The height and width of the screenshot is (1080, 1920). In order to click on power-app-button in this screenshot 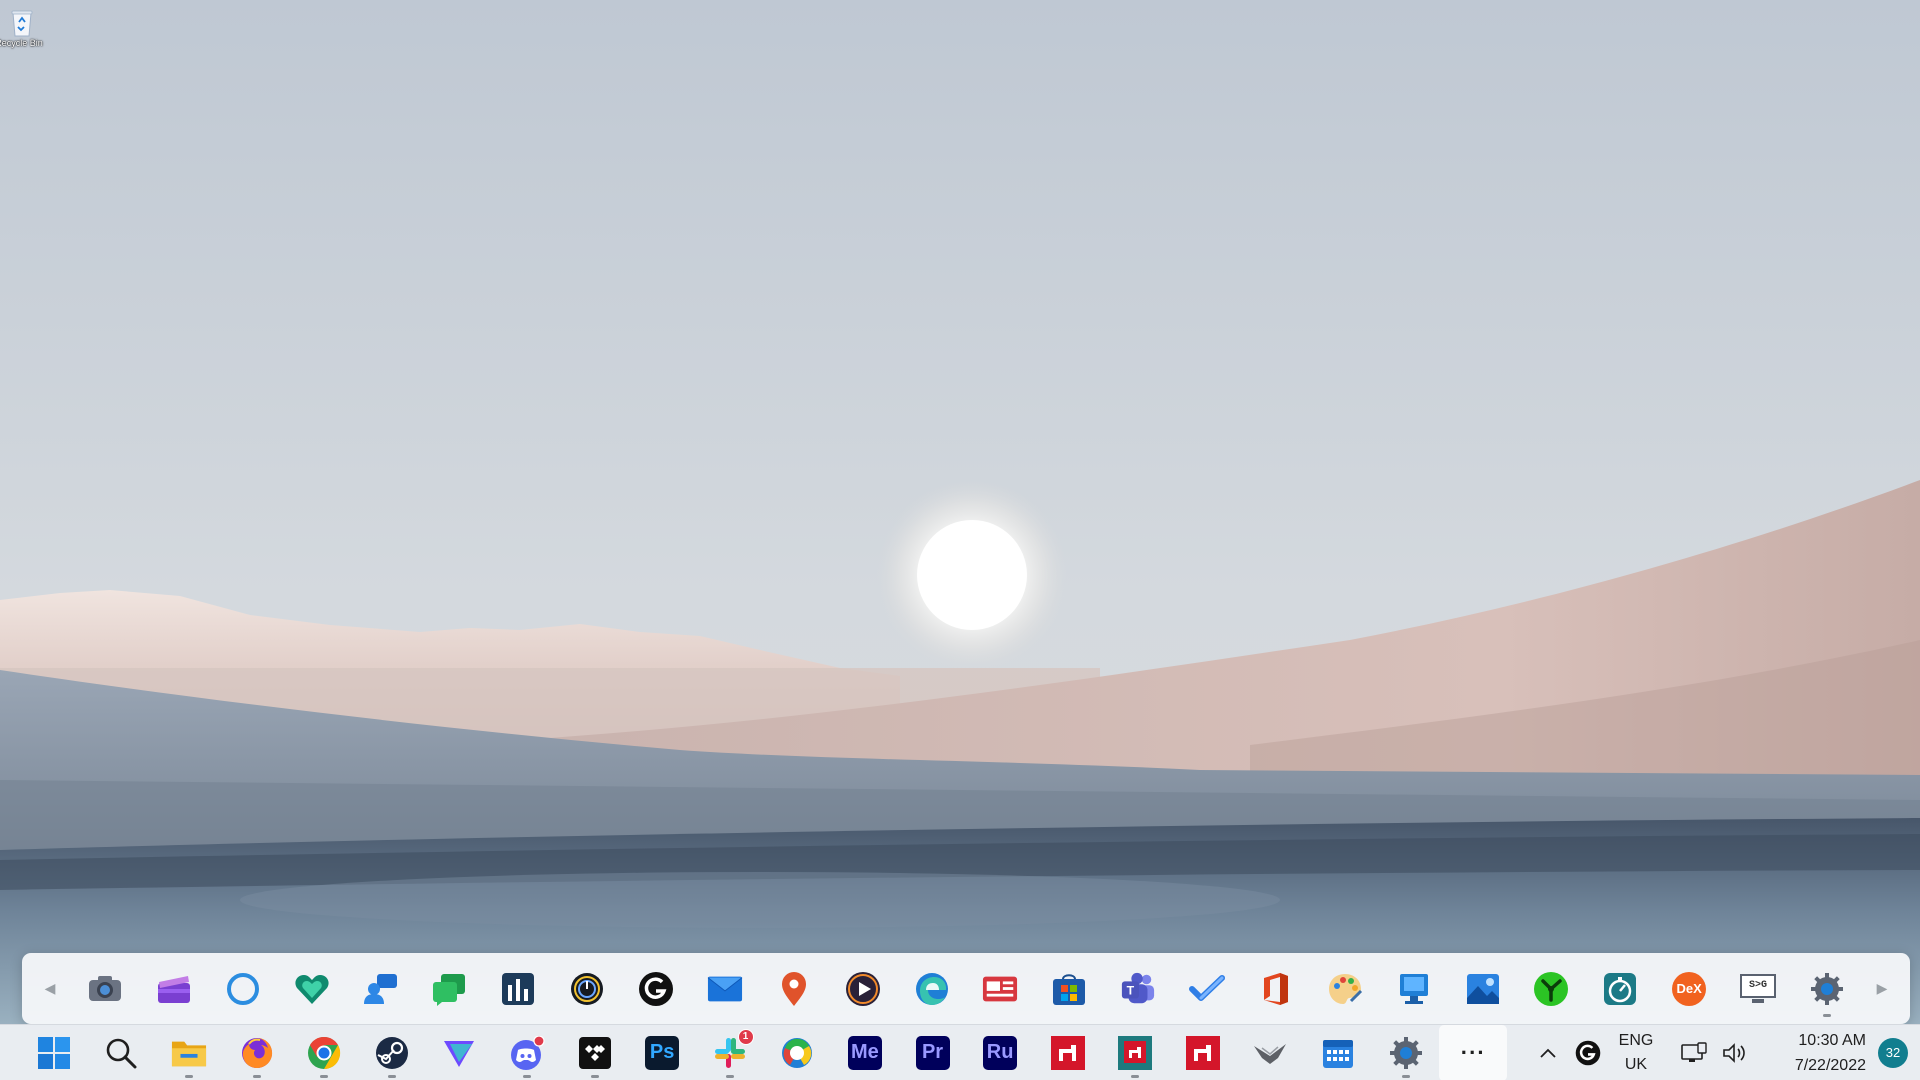, I will do `click(587, 989)`.